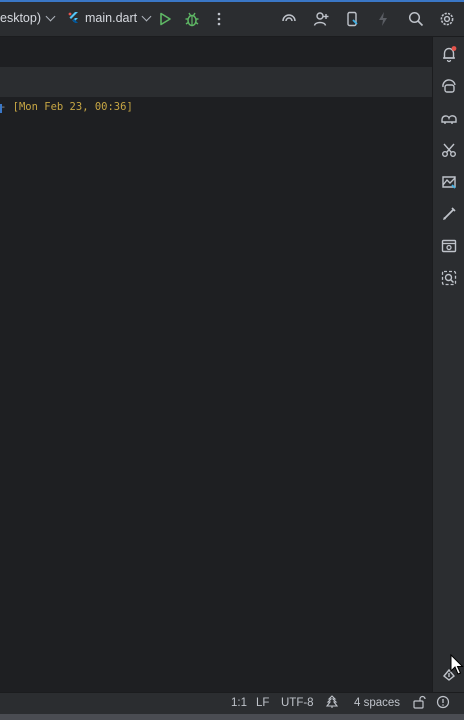 Image resolution: width=464 pixels, height=720 pixels. I want to click on flutter-performance-icon, so click(449, 182).